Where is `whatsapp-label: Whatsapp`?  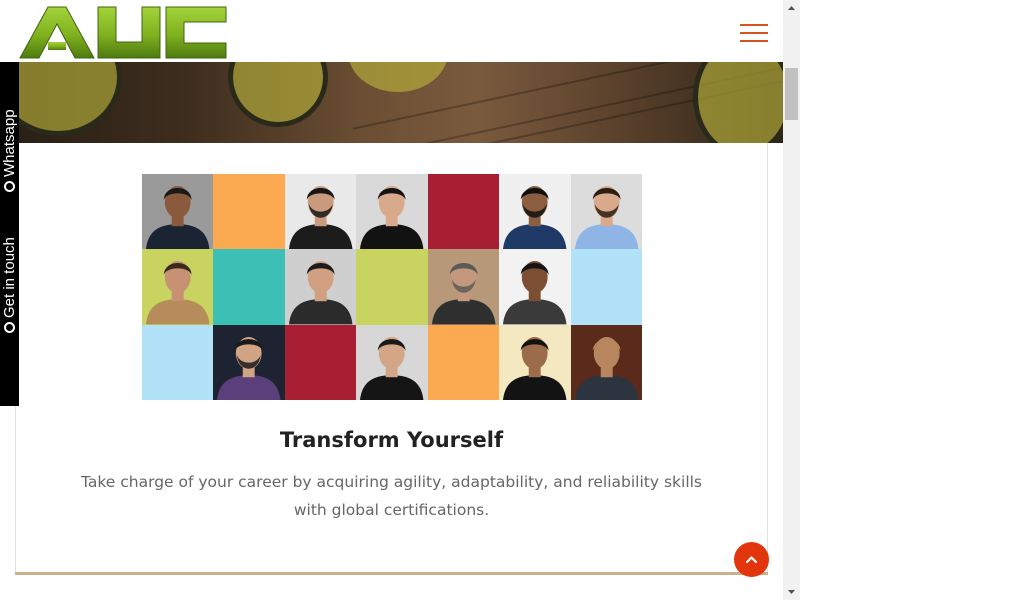
whatsapp-label: Whatsapp is located at coordinates (9, 143).